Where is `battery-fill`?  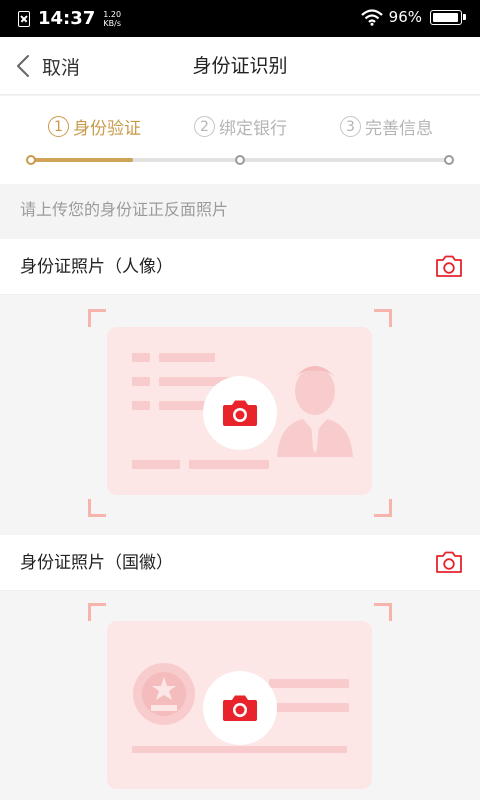
battery-fill is located at coordinates (445, 17).